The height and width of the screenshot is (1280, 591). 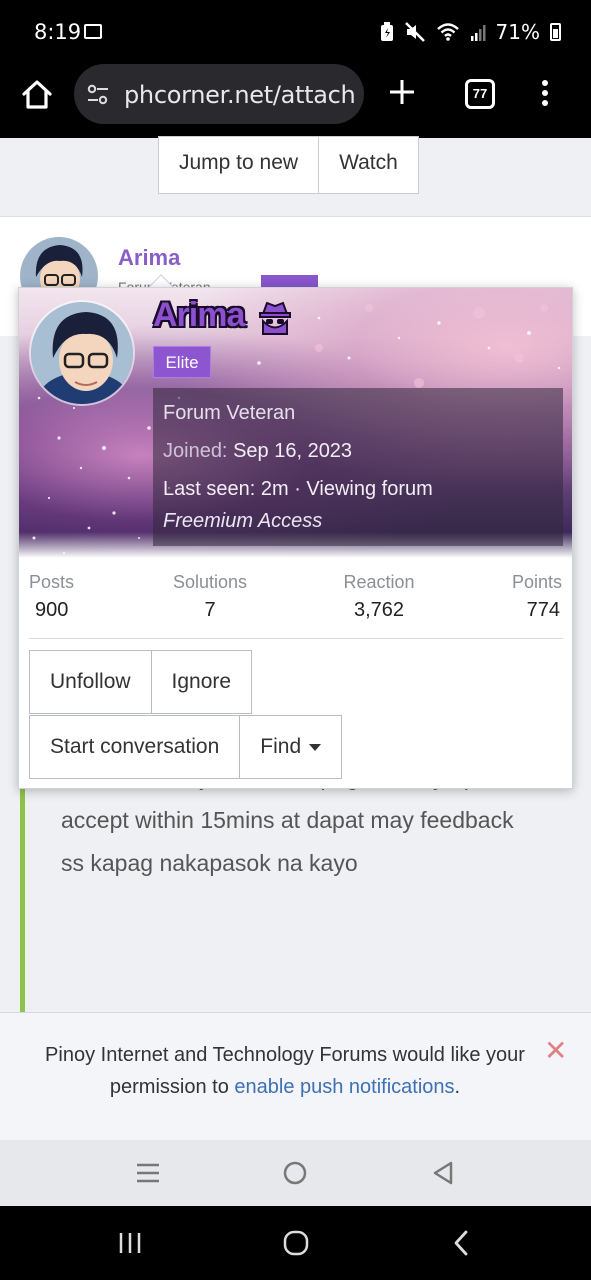 What do you see at coordinates (98, 95) in the screenshot?
I see `site-settings-icon` at bounding box center [98, 95].